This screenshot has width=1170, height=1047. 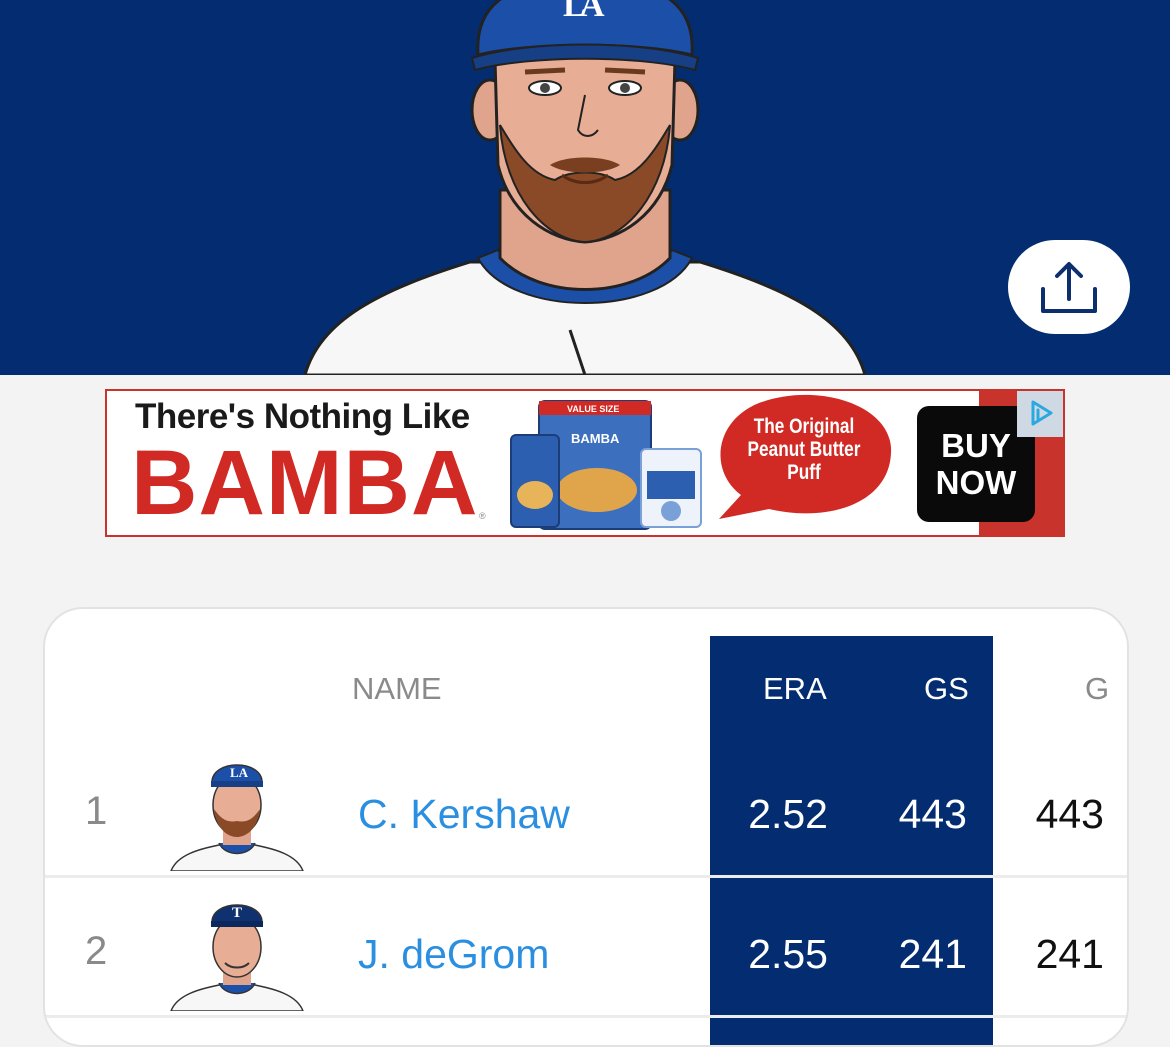 What do you see at coordinates (976, 482) in the screenshot?
I see `now-label: NOW` at bounding box center [976, 482].